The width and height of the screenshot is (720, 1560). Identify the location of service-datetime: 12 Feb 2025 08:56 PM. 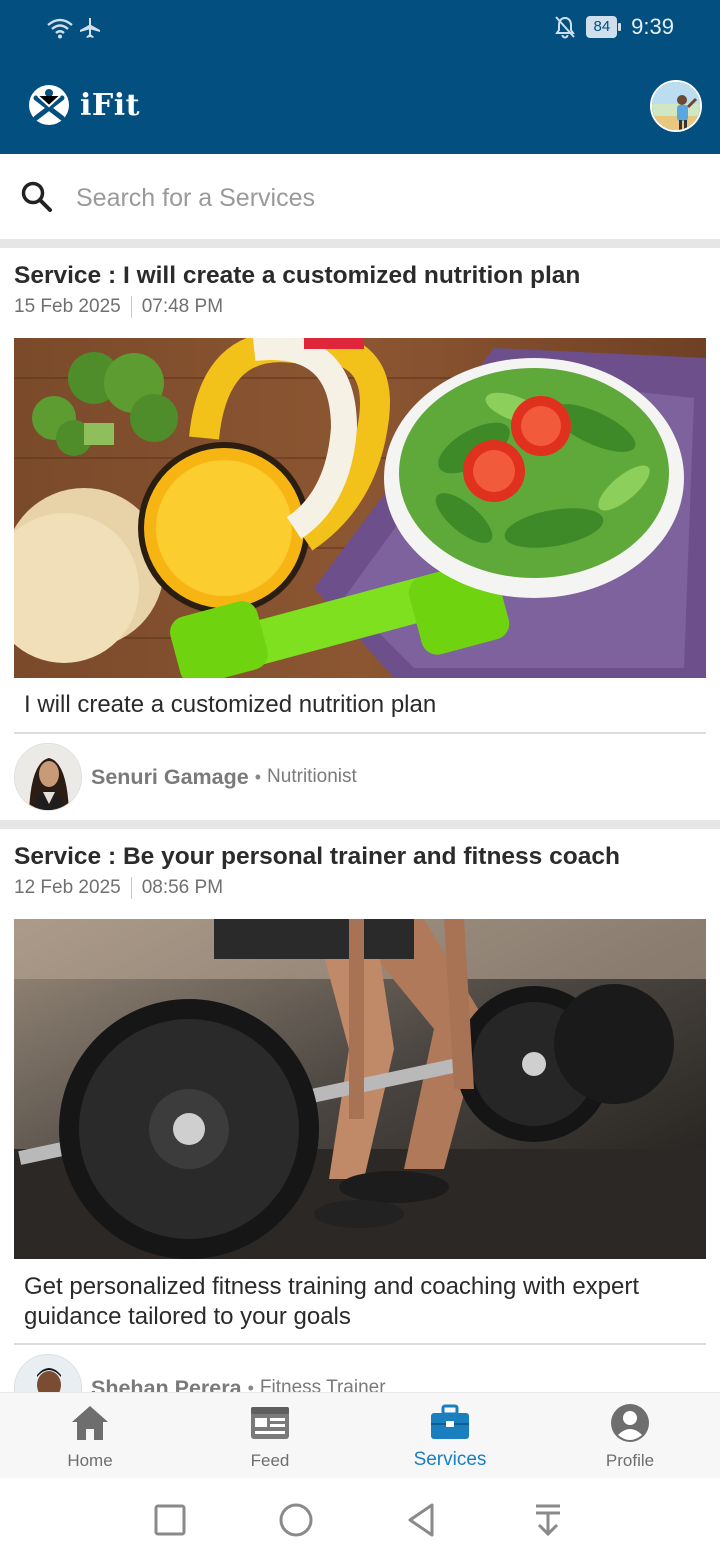
(118, 888).